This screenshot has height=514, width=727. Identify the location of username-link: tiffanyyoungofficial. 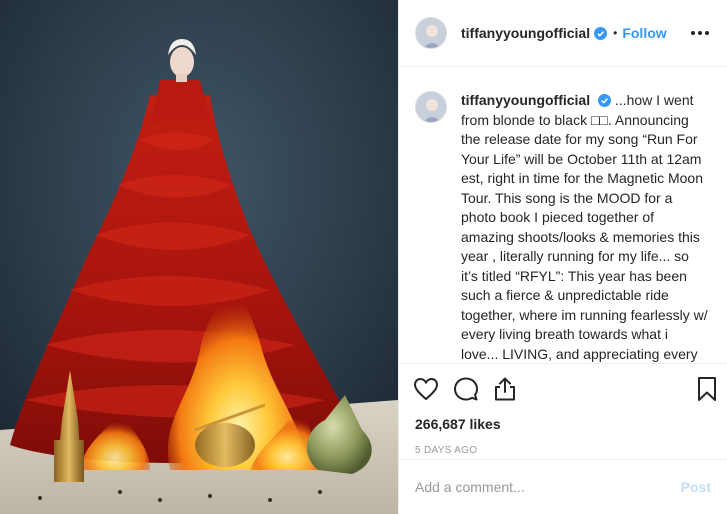
(525, 33).